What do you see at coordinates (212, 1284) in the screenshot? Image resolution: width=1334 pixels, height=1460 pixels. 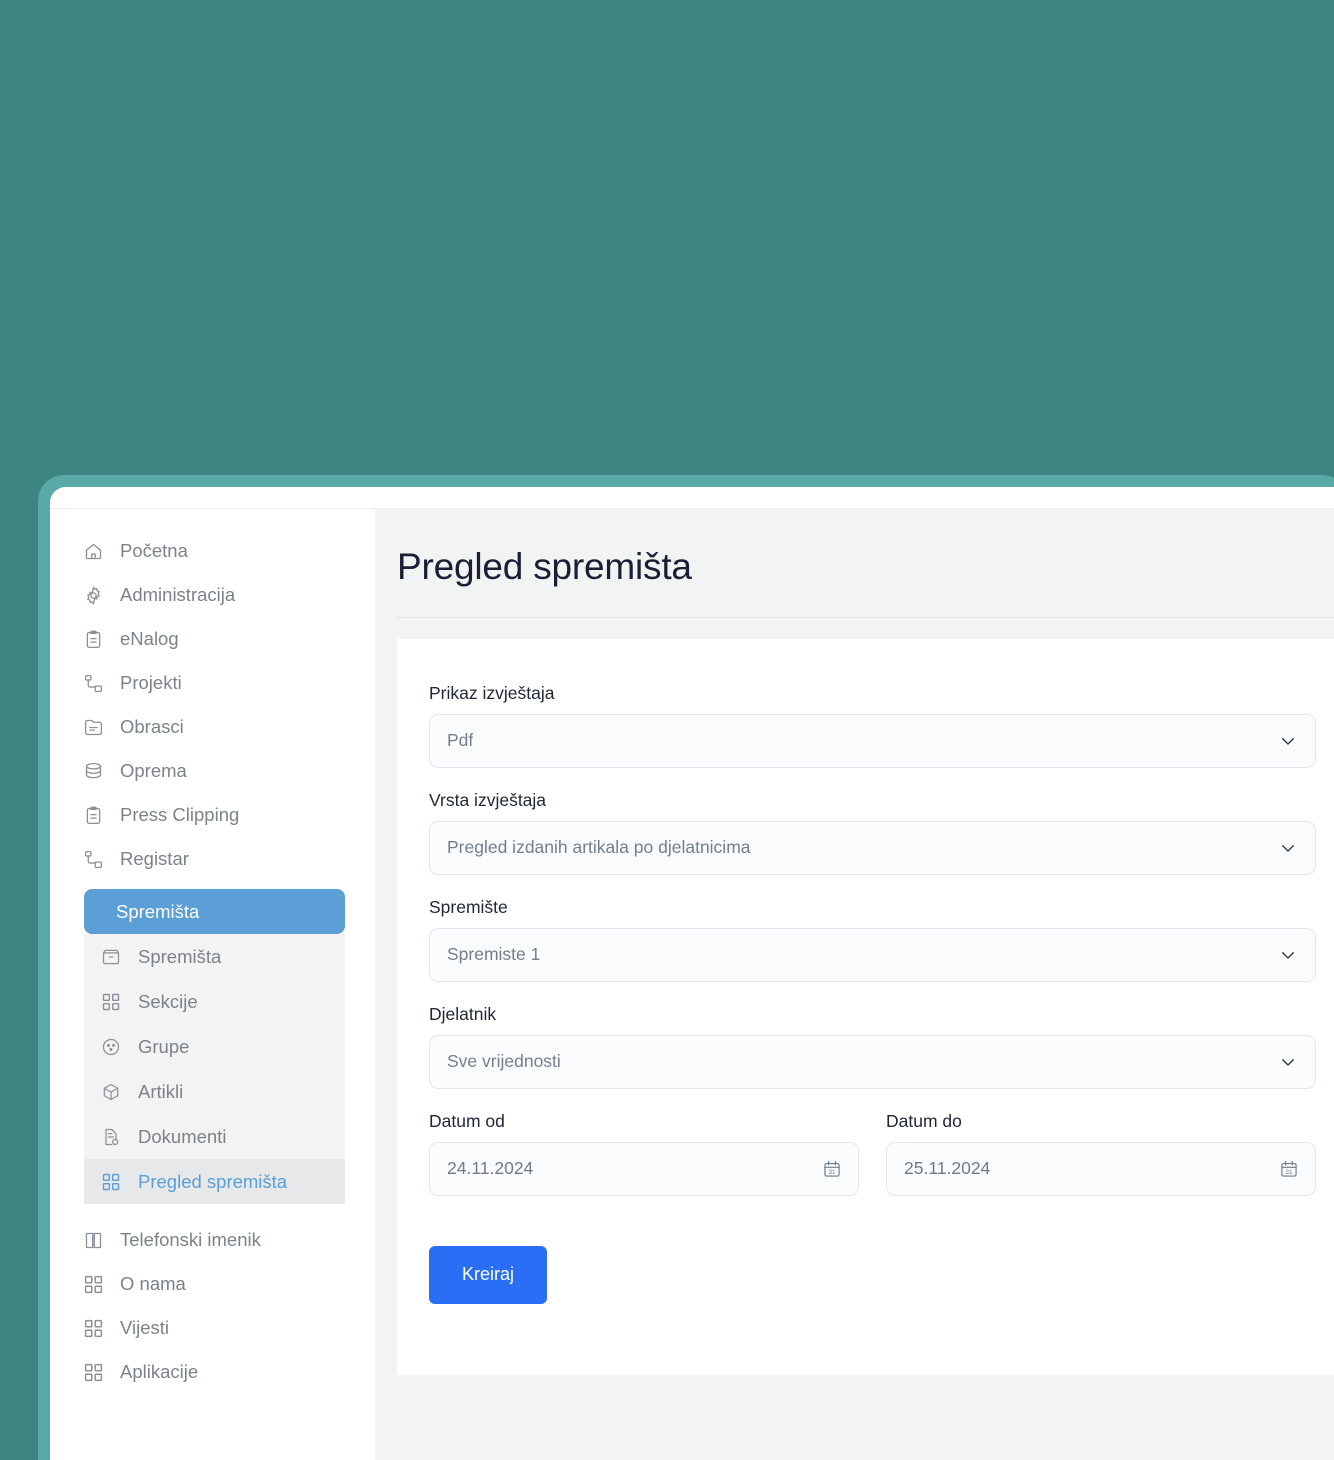 I see `sidebar-item-o-nama: O nama` at bounding box center [212, 1284].